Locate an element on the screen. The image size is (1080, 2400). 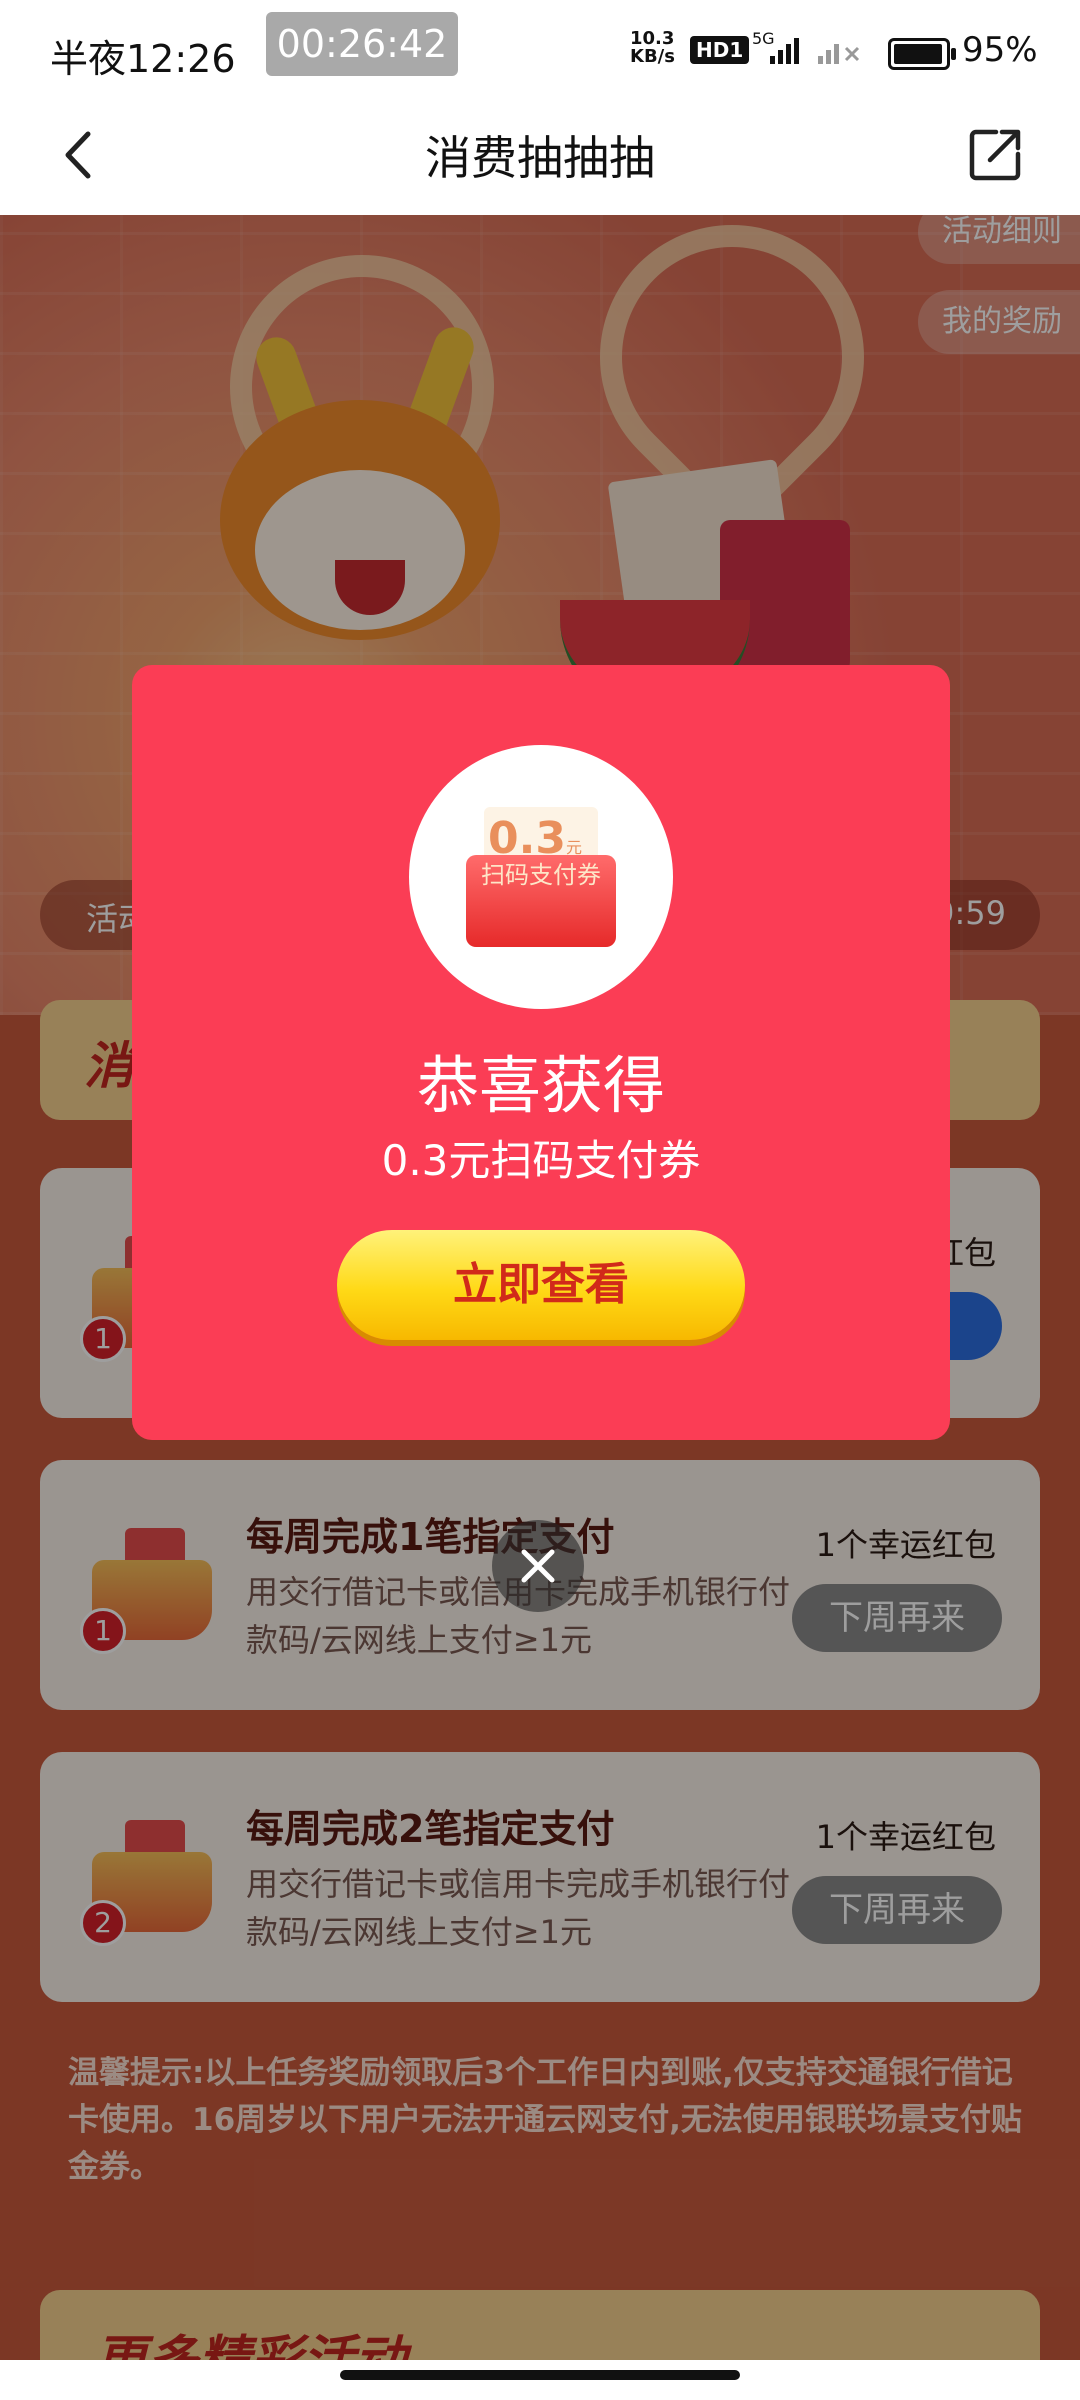
network-speed-unit: KB/s is located at coordinates (652, 56).